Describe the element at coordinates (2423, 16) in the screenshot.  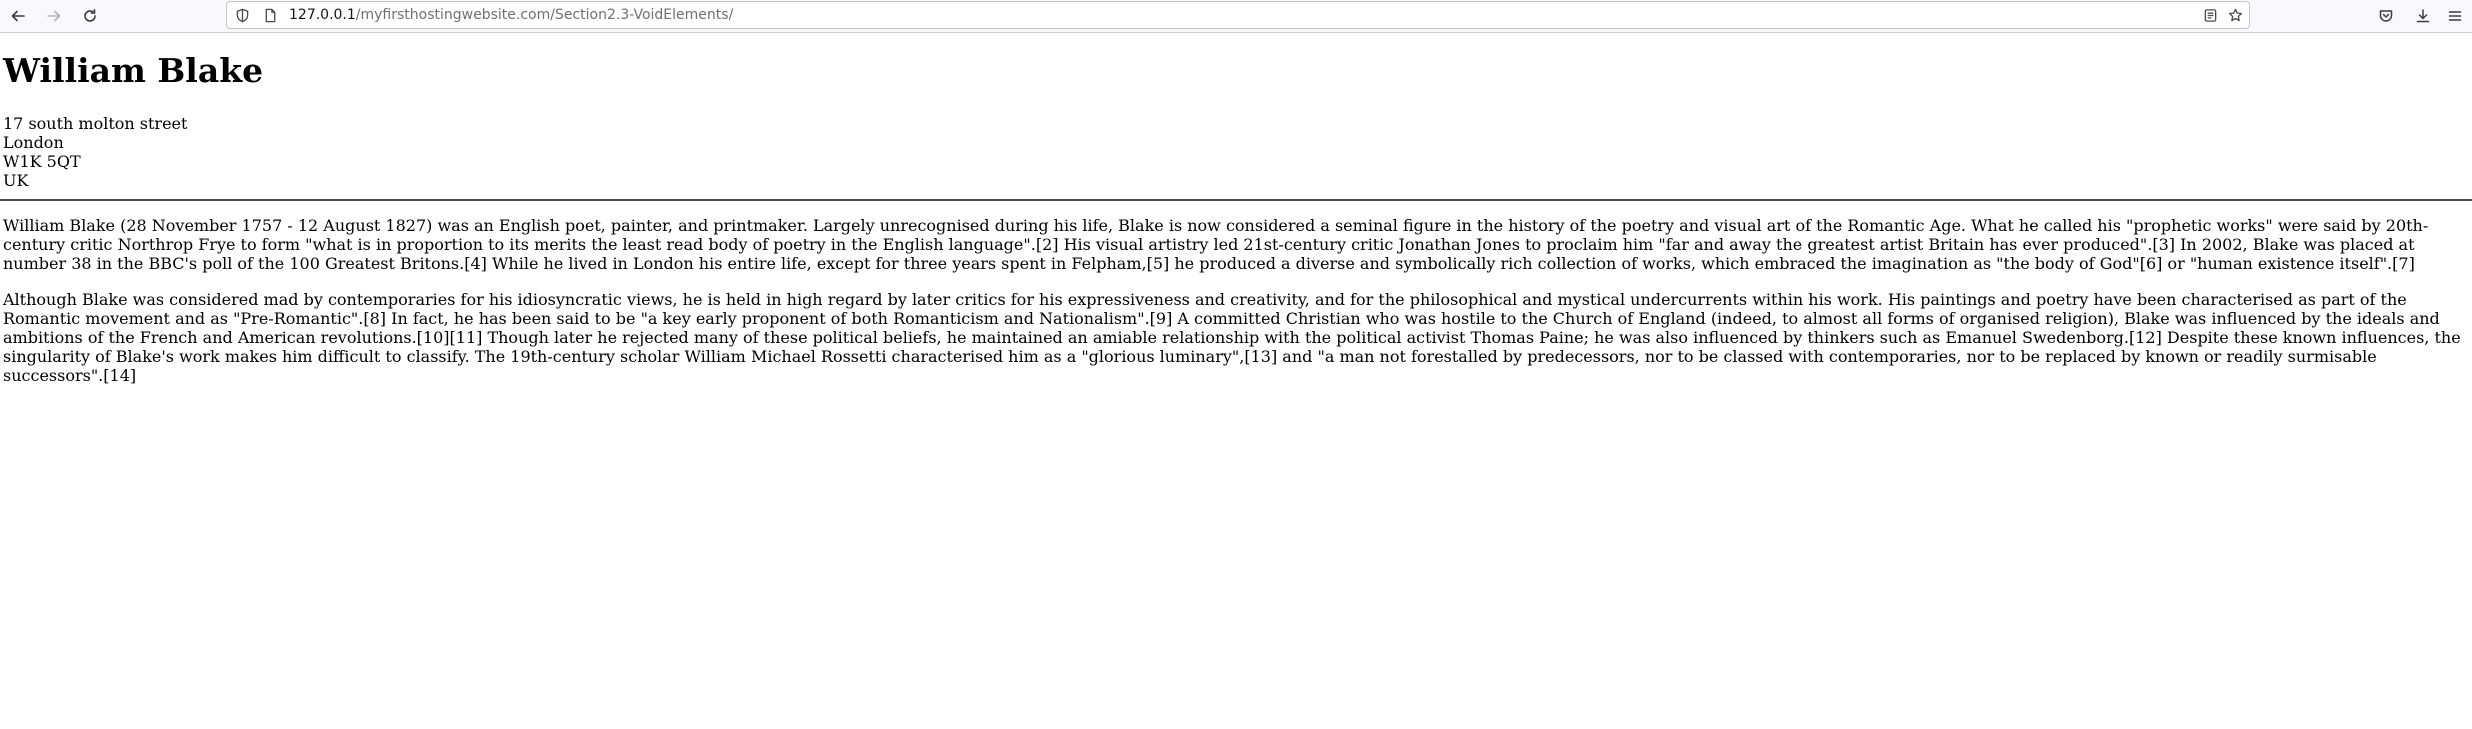
I see `download-icon` at that location.